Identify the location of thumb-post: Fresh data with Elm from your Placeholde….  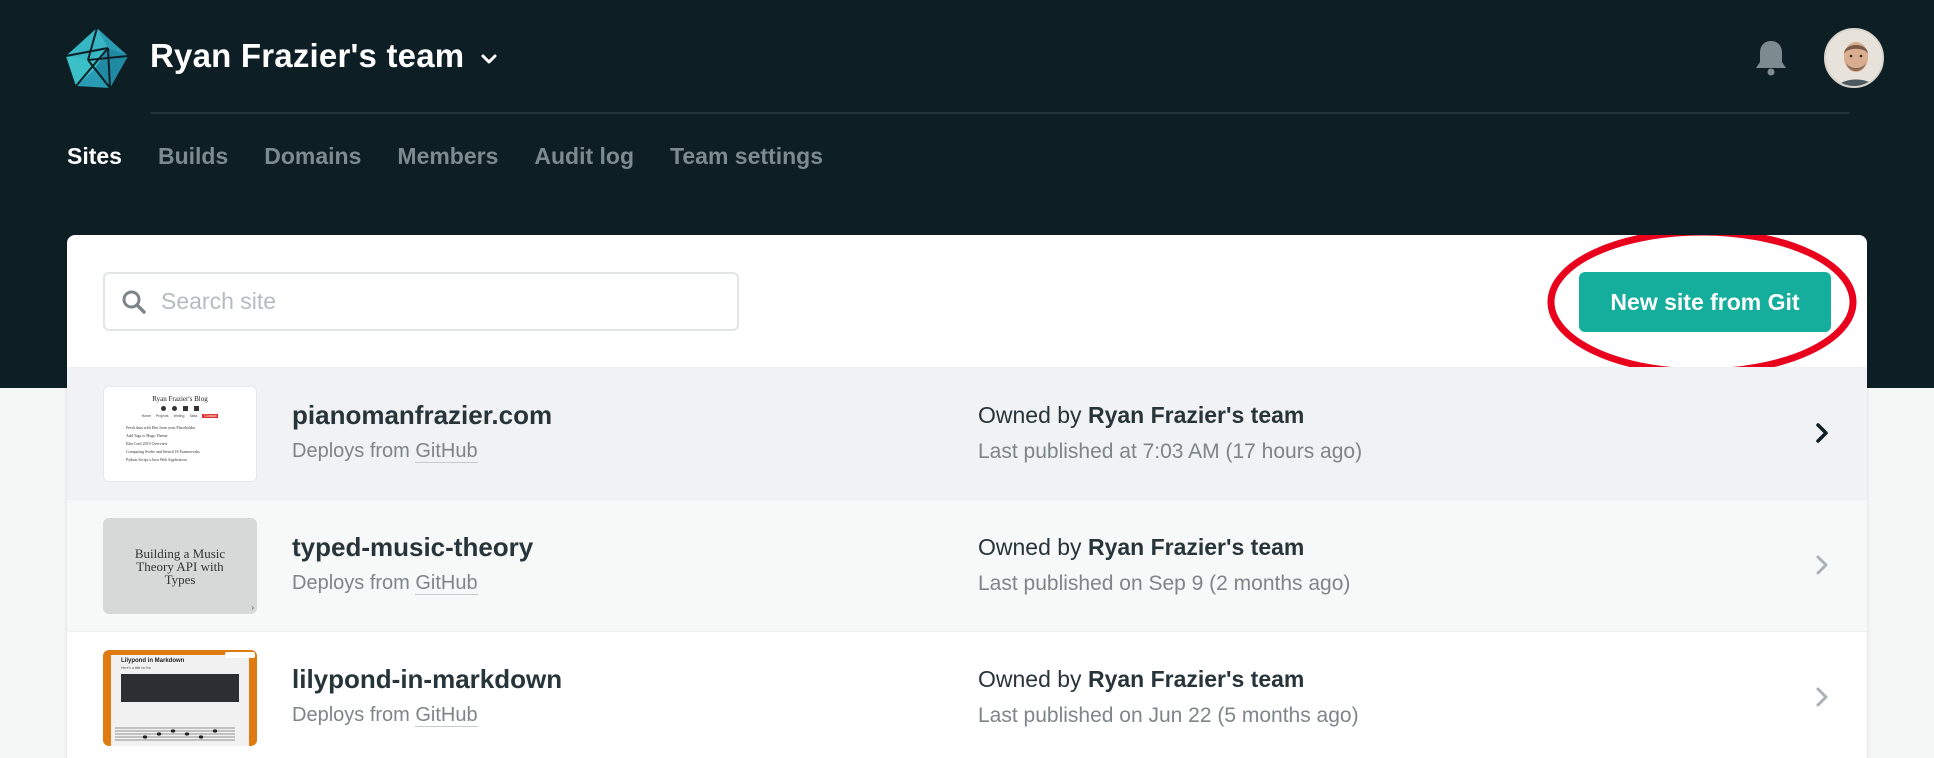
(161, 427).